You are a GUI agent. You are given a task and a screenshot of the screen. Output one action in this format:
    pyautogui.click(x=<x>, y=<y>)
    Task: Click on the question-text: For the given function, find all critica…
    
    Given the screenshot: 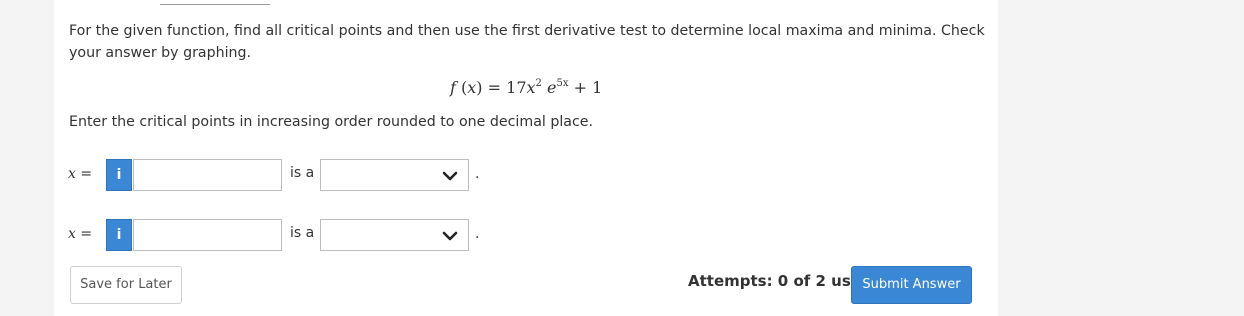 What is the action you would take?
    pyautogui.click(x=527, y=42)
    